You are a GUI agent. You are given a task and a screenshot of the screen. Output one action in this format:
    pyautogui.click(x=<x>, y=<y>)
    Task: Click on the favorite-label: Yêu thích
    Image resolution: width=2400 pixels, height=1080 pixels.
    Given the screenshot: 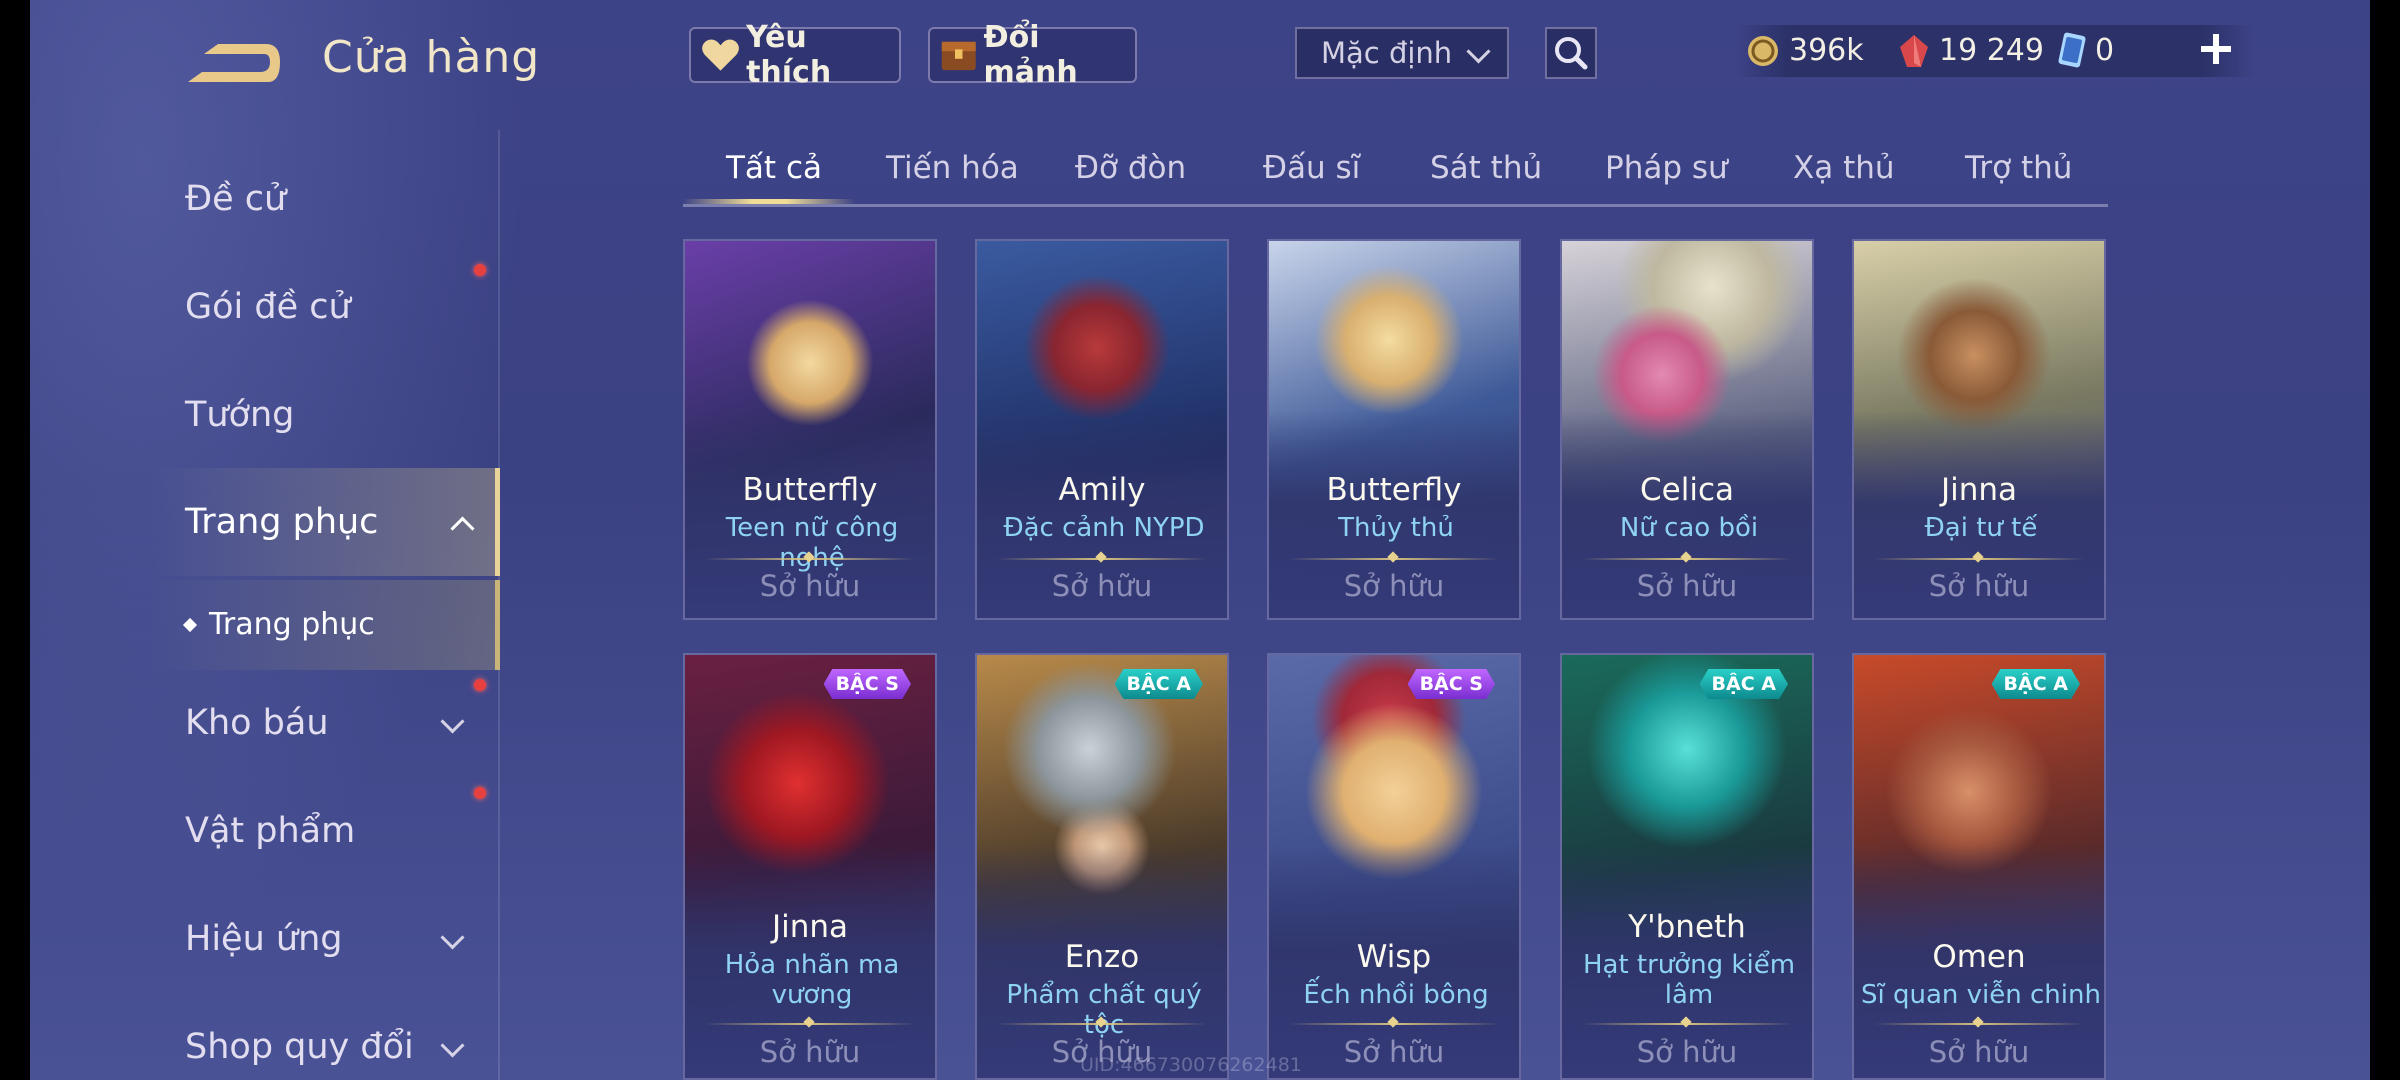 What is the action you would take?
    pyautogui.click(x=789, y=55)
    